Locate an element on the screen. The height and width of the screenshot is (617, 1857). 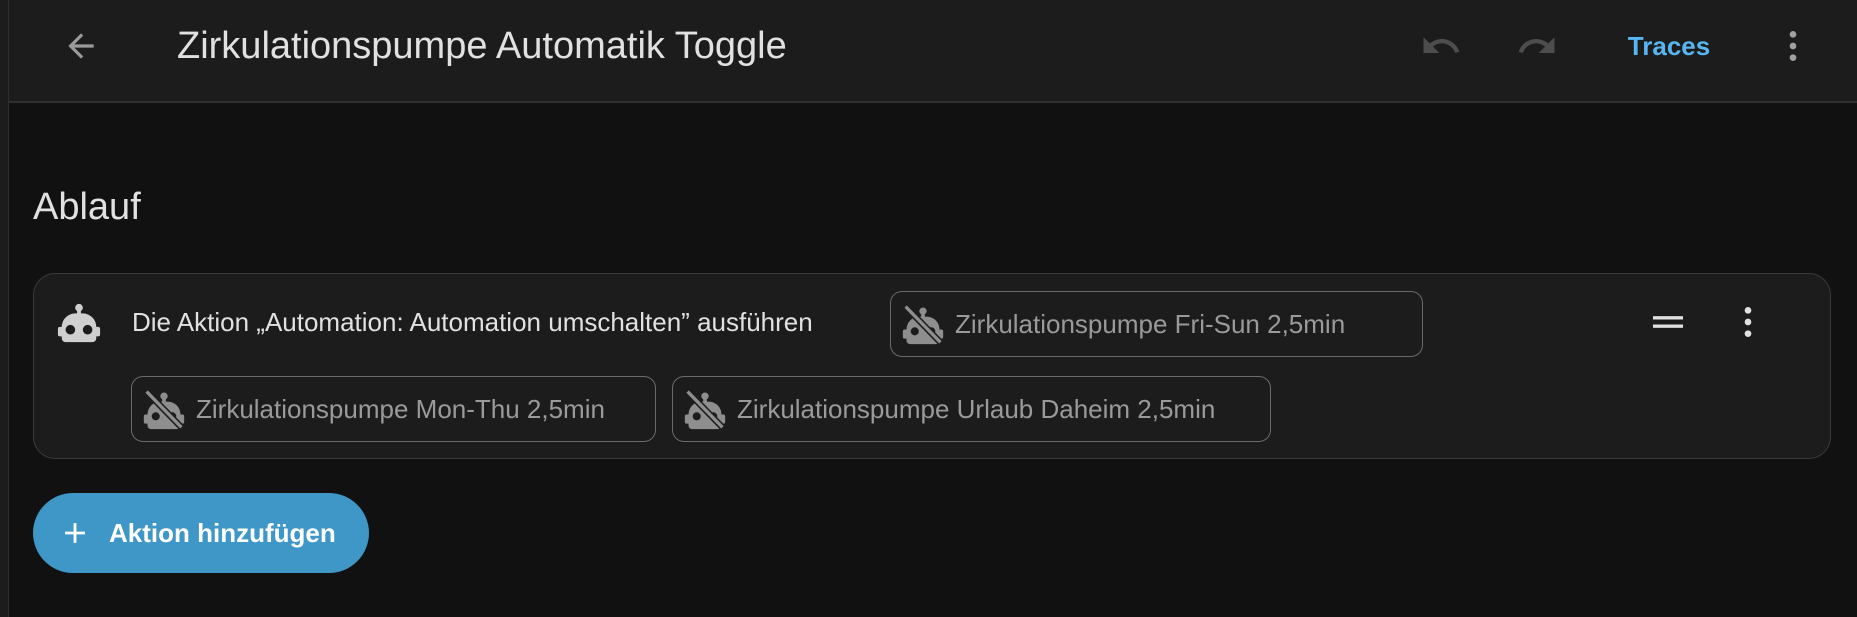
target-chip-label: Zirkulationspumpe Urlaub Daheim 2,5min is located at coordinates (976, 408).